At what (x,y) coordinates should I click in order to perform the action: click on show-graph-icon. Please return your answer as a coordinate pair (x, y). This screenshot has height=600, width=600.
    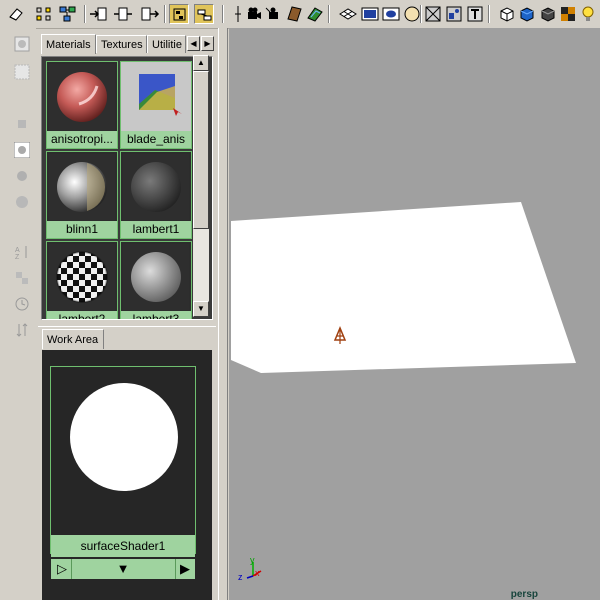
    Looking at the image, I should click on (179, 14).